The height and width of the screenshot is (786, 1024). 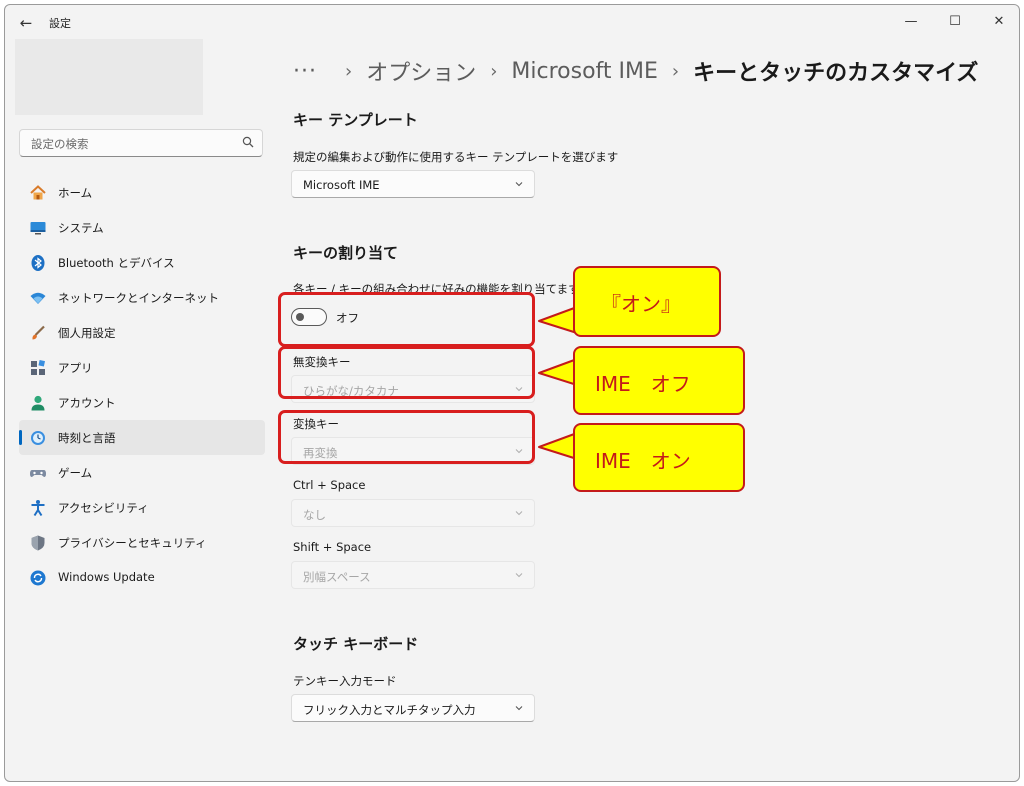 I want to click on callout-pointer-toggle, so click(x=558, y=320).